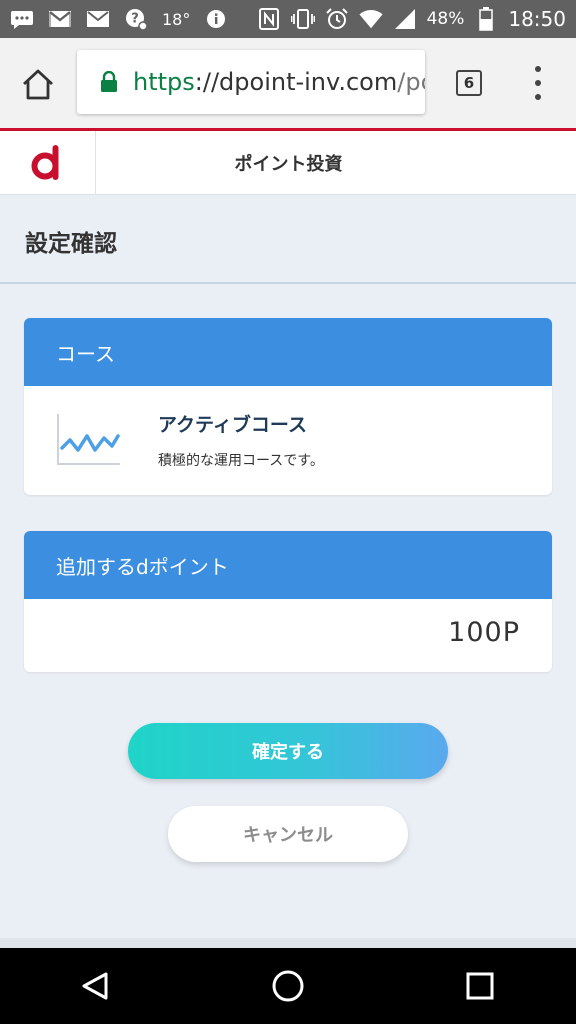 Image resolution: width=576 pixels, height=1024 pixels. Describe the element at coordinates (88, 439) in the screenshot. I see `active-chart-icon` at that location.